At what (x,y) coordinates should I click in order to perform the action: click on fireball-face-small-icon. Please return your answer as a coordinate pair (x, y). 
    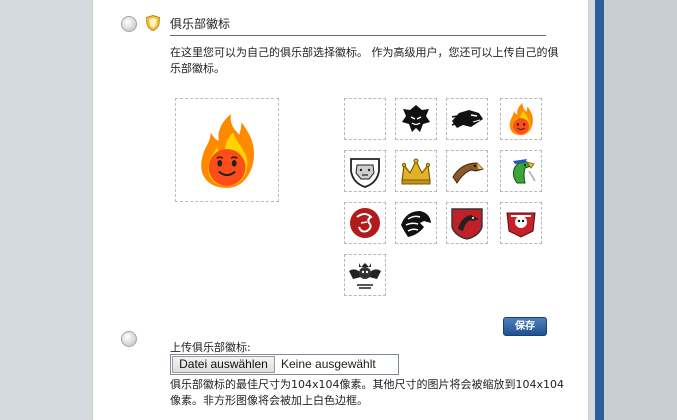
    Looking at the image, I should click on (521, 119).